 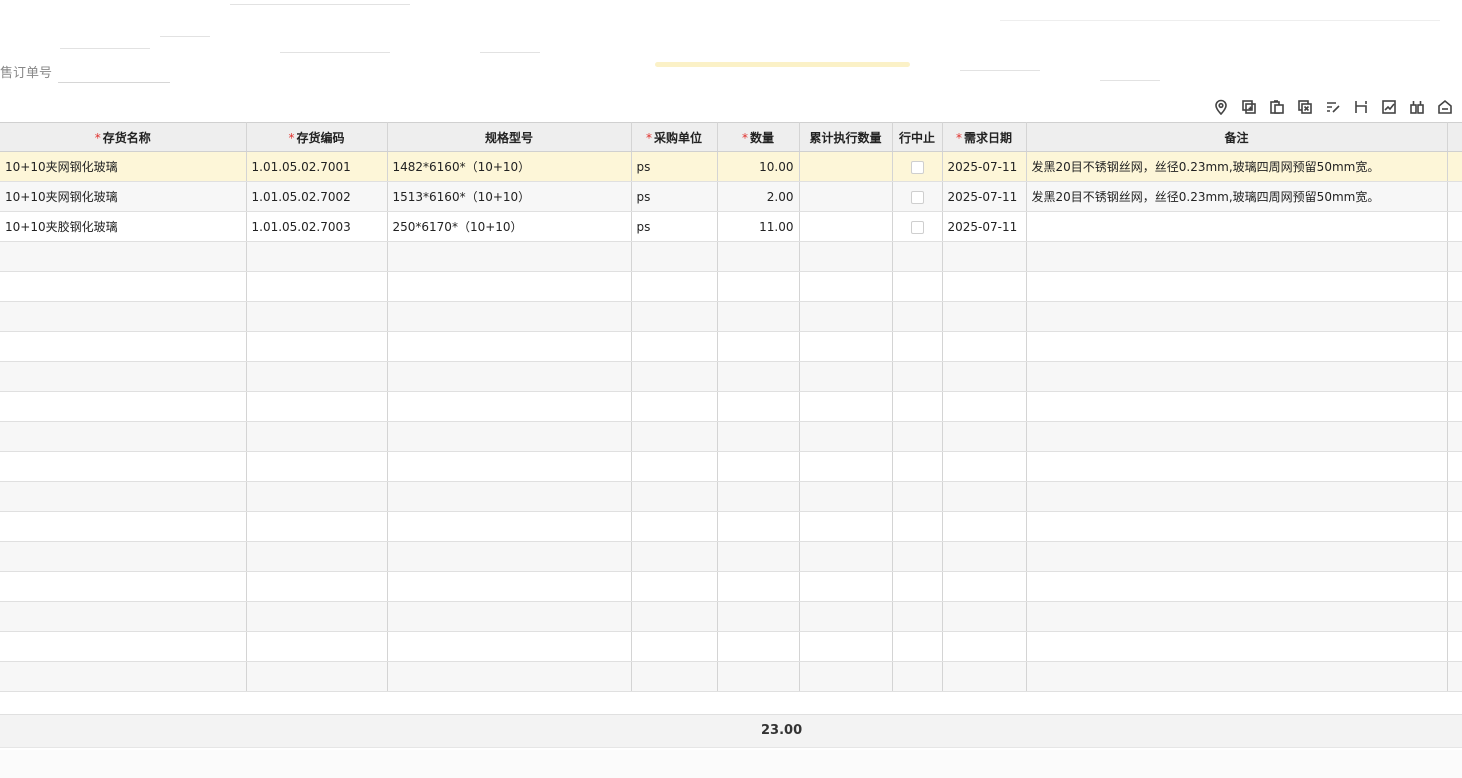 I want to click on column-header-executed-qty: 累计执行数量, so click(x=846, y=137).